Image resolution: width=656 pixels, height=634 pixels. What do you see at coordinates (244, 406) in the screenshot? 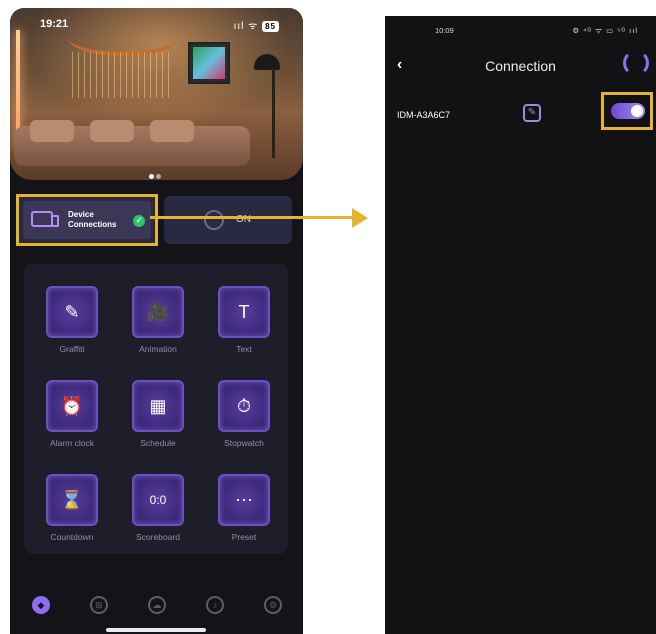
I see `stopwatch-icon: ⏱` at bounding box center [244, 406].